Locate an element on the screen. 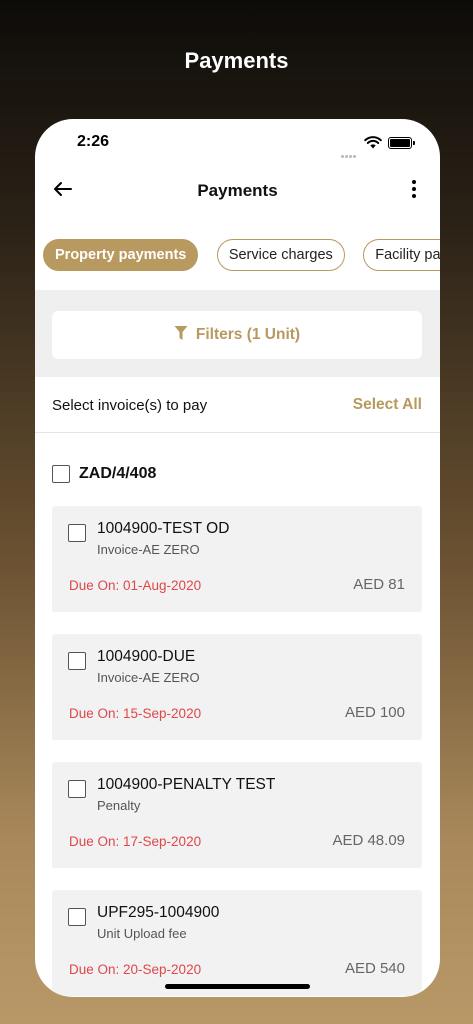 The image size is (473, 1024). home-indicator is located at coordinates (237, 986).